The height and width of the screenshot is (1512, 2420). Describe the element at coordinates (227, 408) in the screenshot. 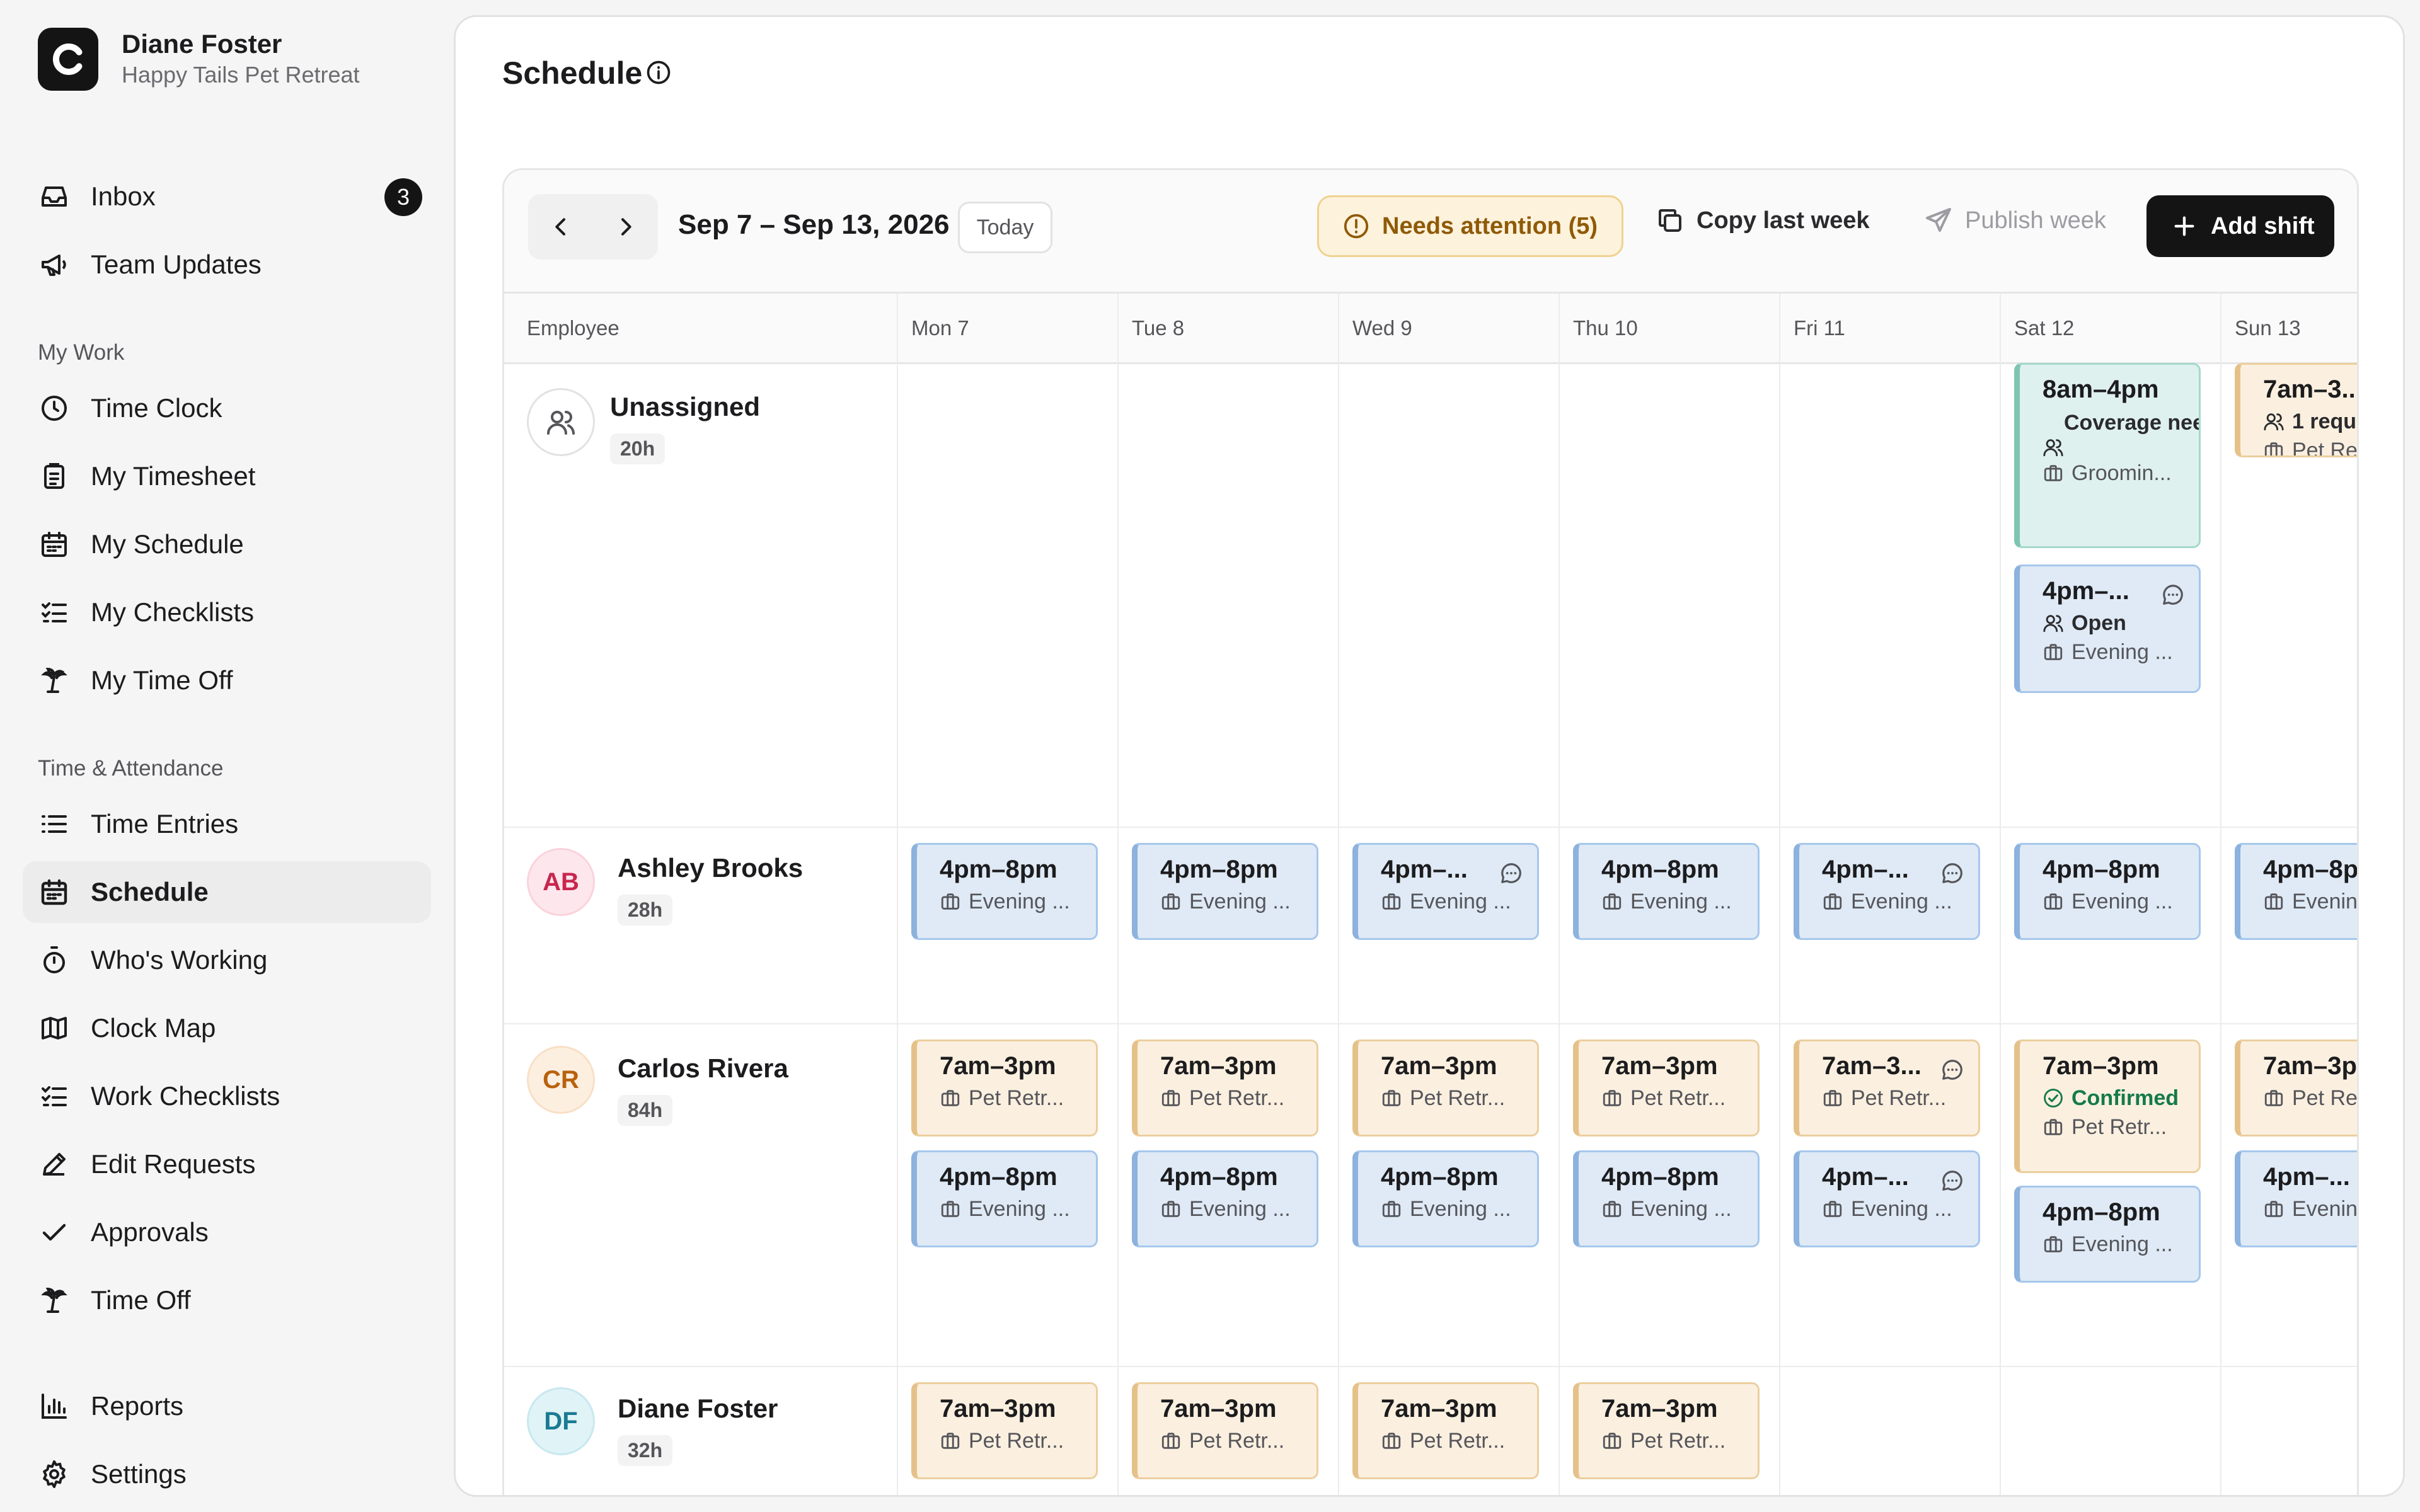

I see `nav-time-clock: Time Clock` at that location.